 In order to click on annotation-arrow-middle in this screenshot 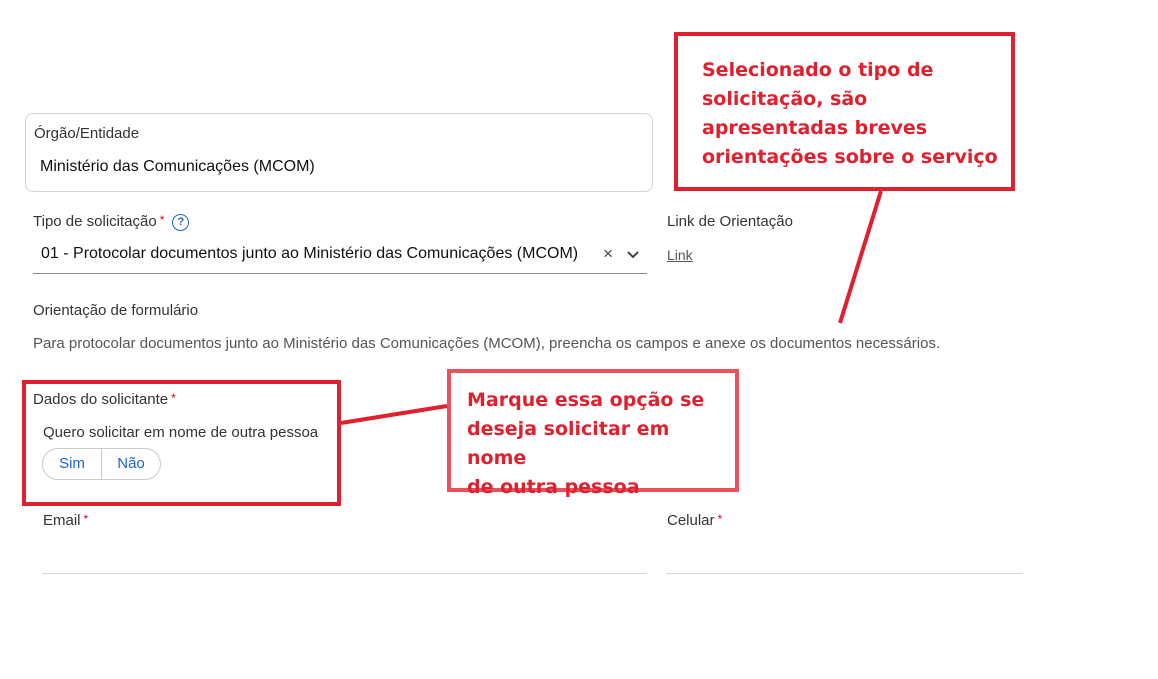, I will do `click(394, 414)`.